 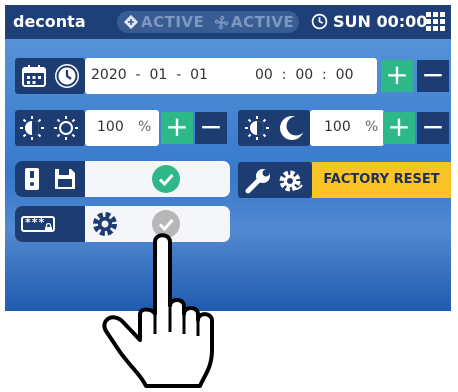 What do you see at coordinates (149, 75) in the screenshot?
I see `date-value: 2020 - 01 - 01` at bounding box center [149, 75].